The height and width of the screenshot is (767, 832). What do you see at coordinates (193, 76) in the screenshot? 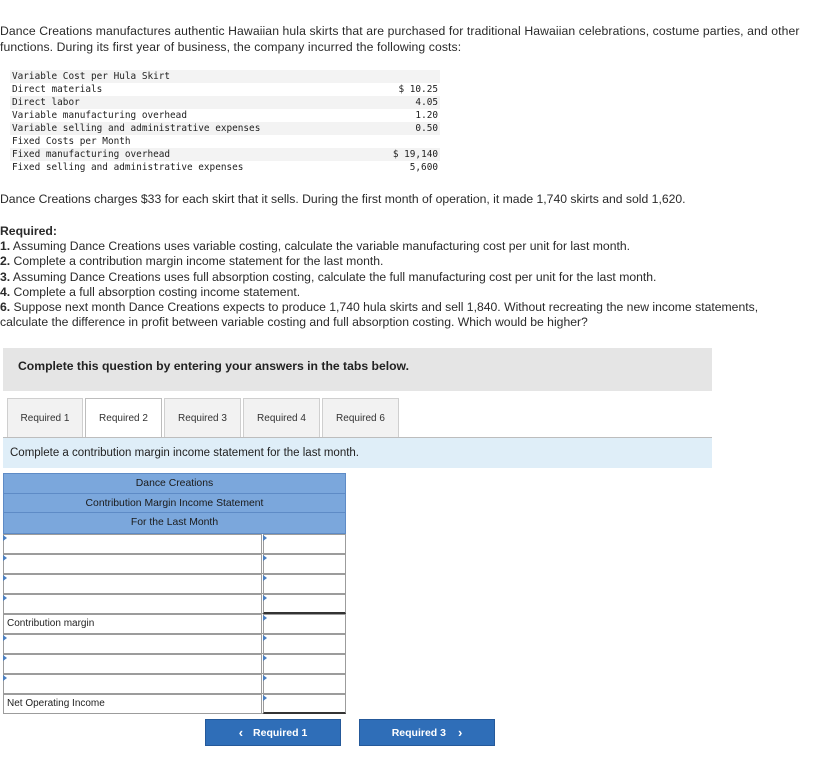
I see `cost-label: Variable Cost per Hula Skirt` at bounding box center [193, 76].